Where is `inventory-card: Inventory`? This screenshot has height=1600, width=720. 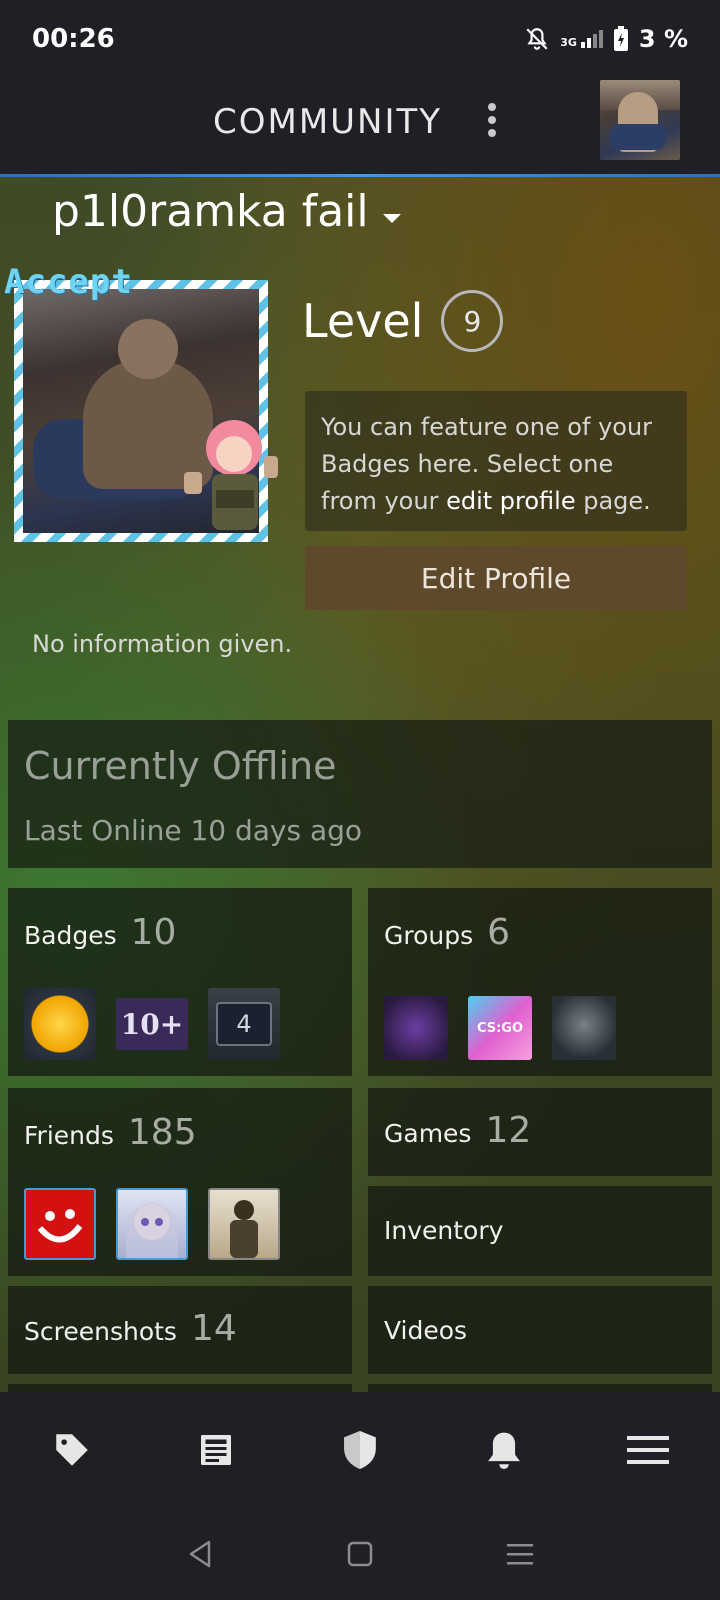
inventory-card: Inventory is located at coordinates (540, 1231).